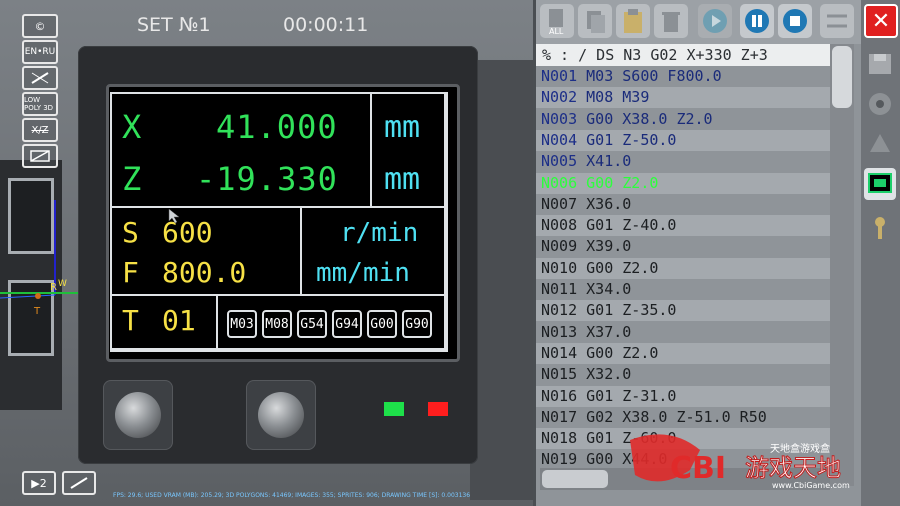 Image resolution: width=900 pixels, height=506 pixels. What do you see at coordinates (559, 289) in the screenshot?
I see `line-number: N011` at bounding box center [559, 289].